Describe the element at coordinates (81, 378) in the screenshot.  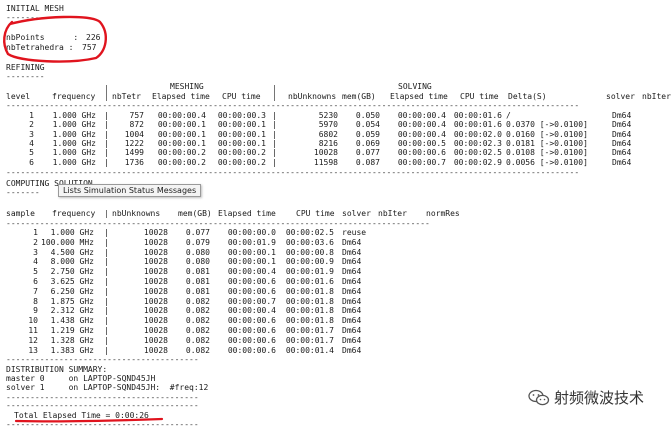
I see `distribution-master: master 0 on LAPTOP-SQND45JH` at that location.